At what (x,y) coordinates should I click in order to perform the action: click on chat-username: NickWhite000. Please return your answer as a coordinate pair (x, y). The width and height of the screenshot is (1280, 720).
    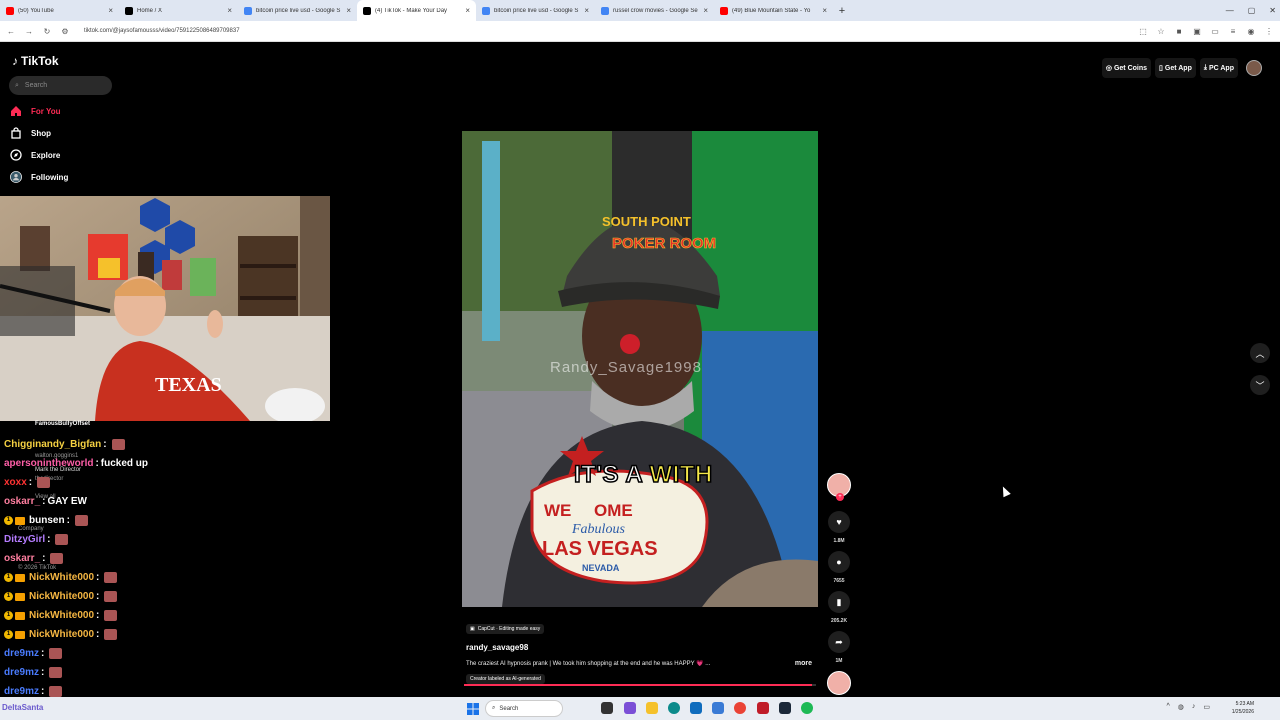
    Looking at the image, I should click on (62, 634).